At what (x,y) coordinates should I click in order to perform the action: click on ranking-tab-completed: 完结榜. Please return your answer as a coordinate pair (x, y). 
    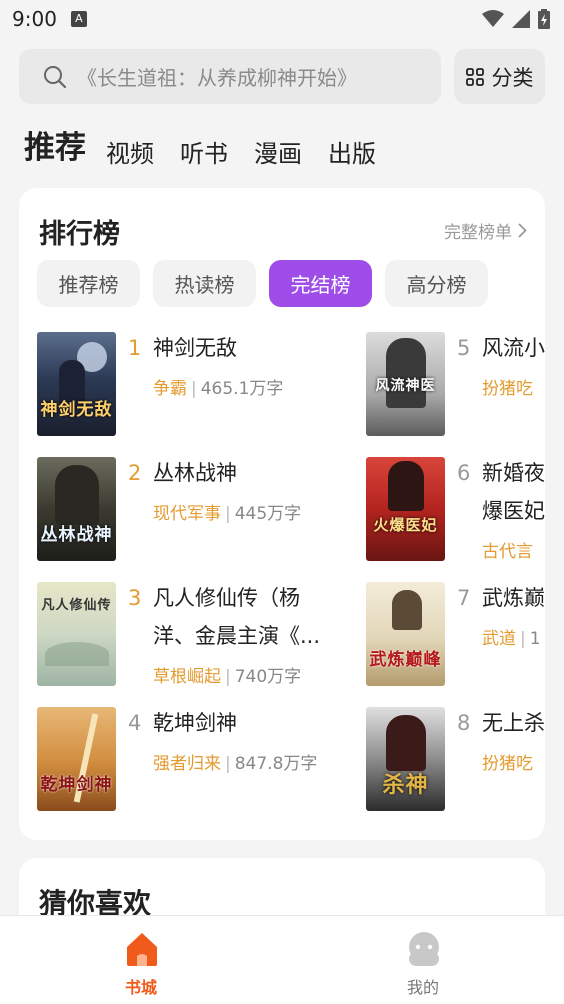
    Looking at the image, I should click on (320, 283).